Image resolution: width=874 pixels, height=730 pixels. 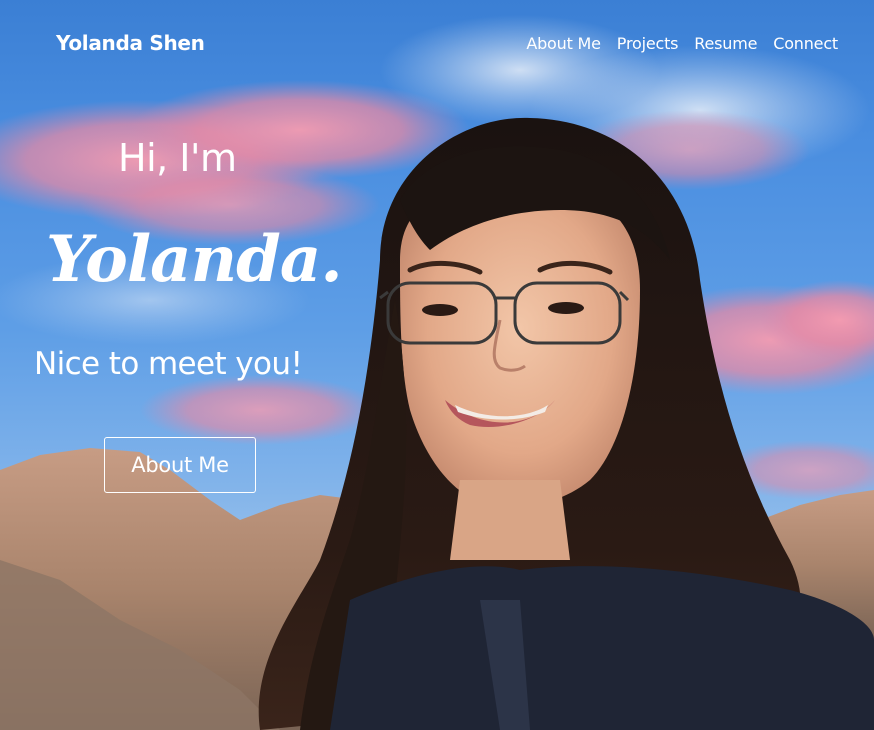 I want to click on hero-greeting: Hi, I'm, so click(x=177, y=158).